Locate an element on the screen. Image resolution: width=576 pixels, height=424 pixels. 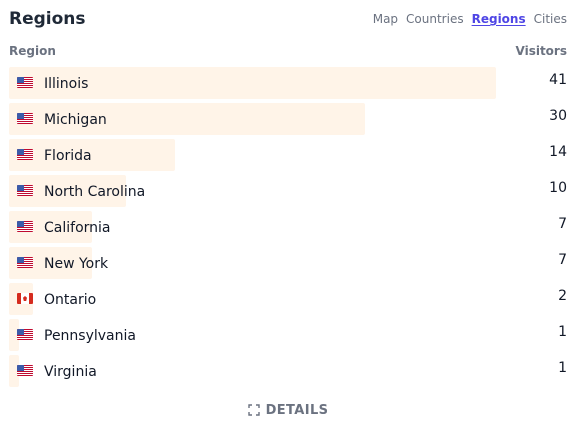
region-name: Ontario is located at coordinates (70, 300).